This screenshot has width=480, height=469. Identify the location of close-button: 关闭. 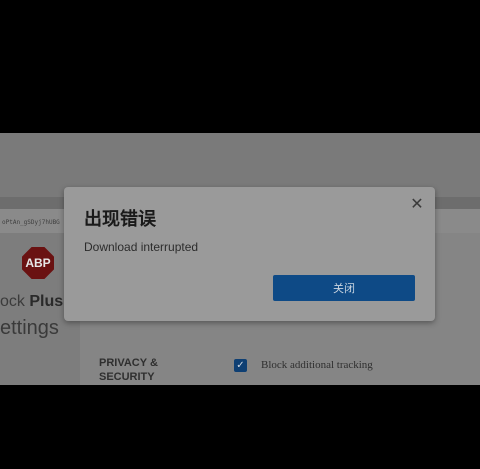
(344, 288).